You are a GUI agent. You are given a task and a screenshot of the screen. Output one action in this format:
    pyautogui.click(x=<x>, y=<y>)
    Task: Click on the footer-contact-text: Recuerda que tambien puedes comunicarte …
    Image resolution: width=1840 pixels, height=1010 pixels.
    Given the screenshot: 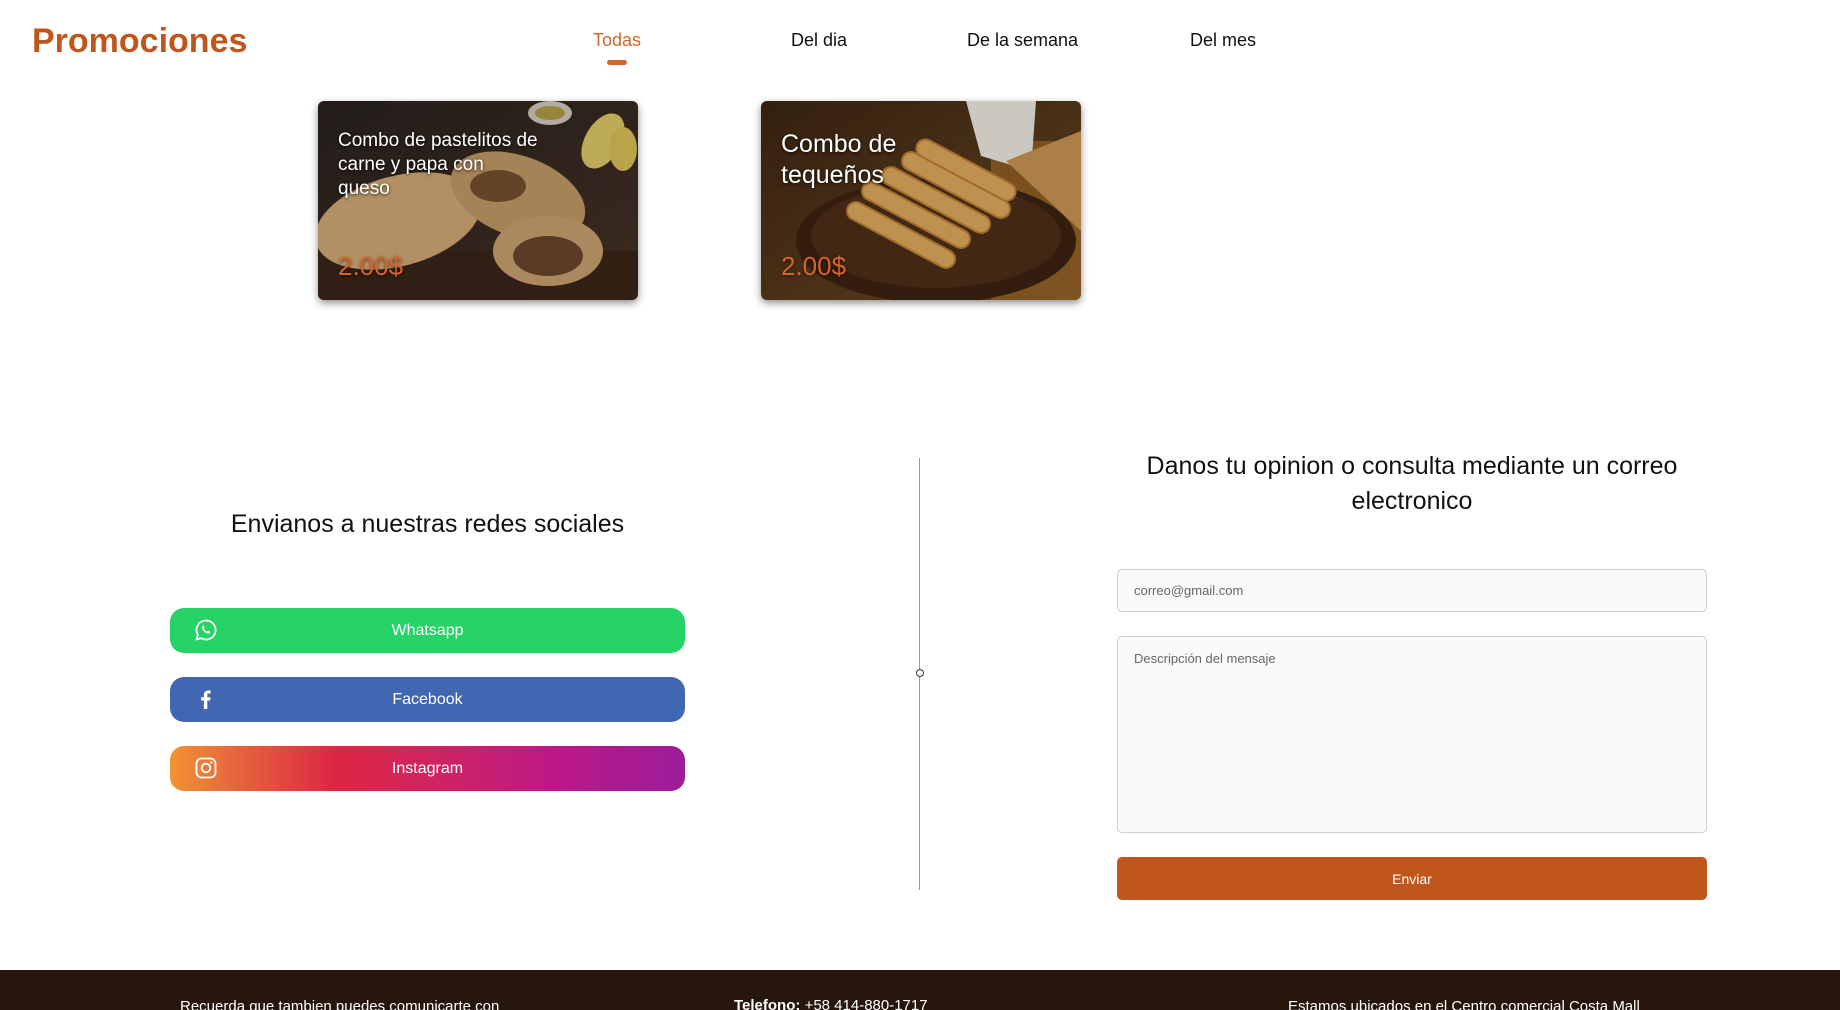 What is the action you would take?
    pyautogui.click(x=340, y=1004)
    